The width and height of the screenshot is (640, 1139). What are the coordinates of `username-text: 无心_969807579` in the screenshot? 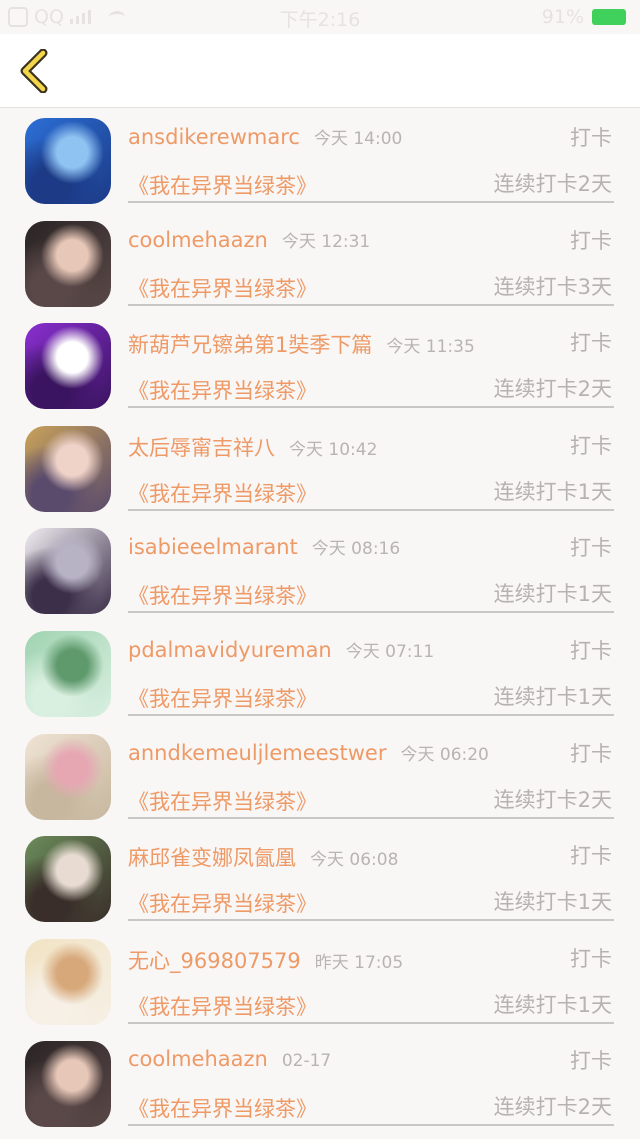 It's located at (214, 960).